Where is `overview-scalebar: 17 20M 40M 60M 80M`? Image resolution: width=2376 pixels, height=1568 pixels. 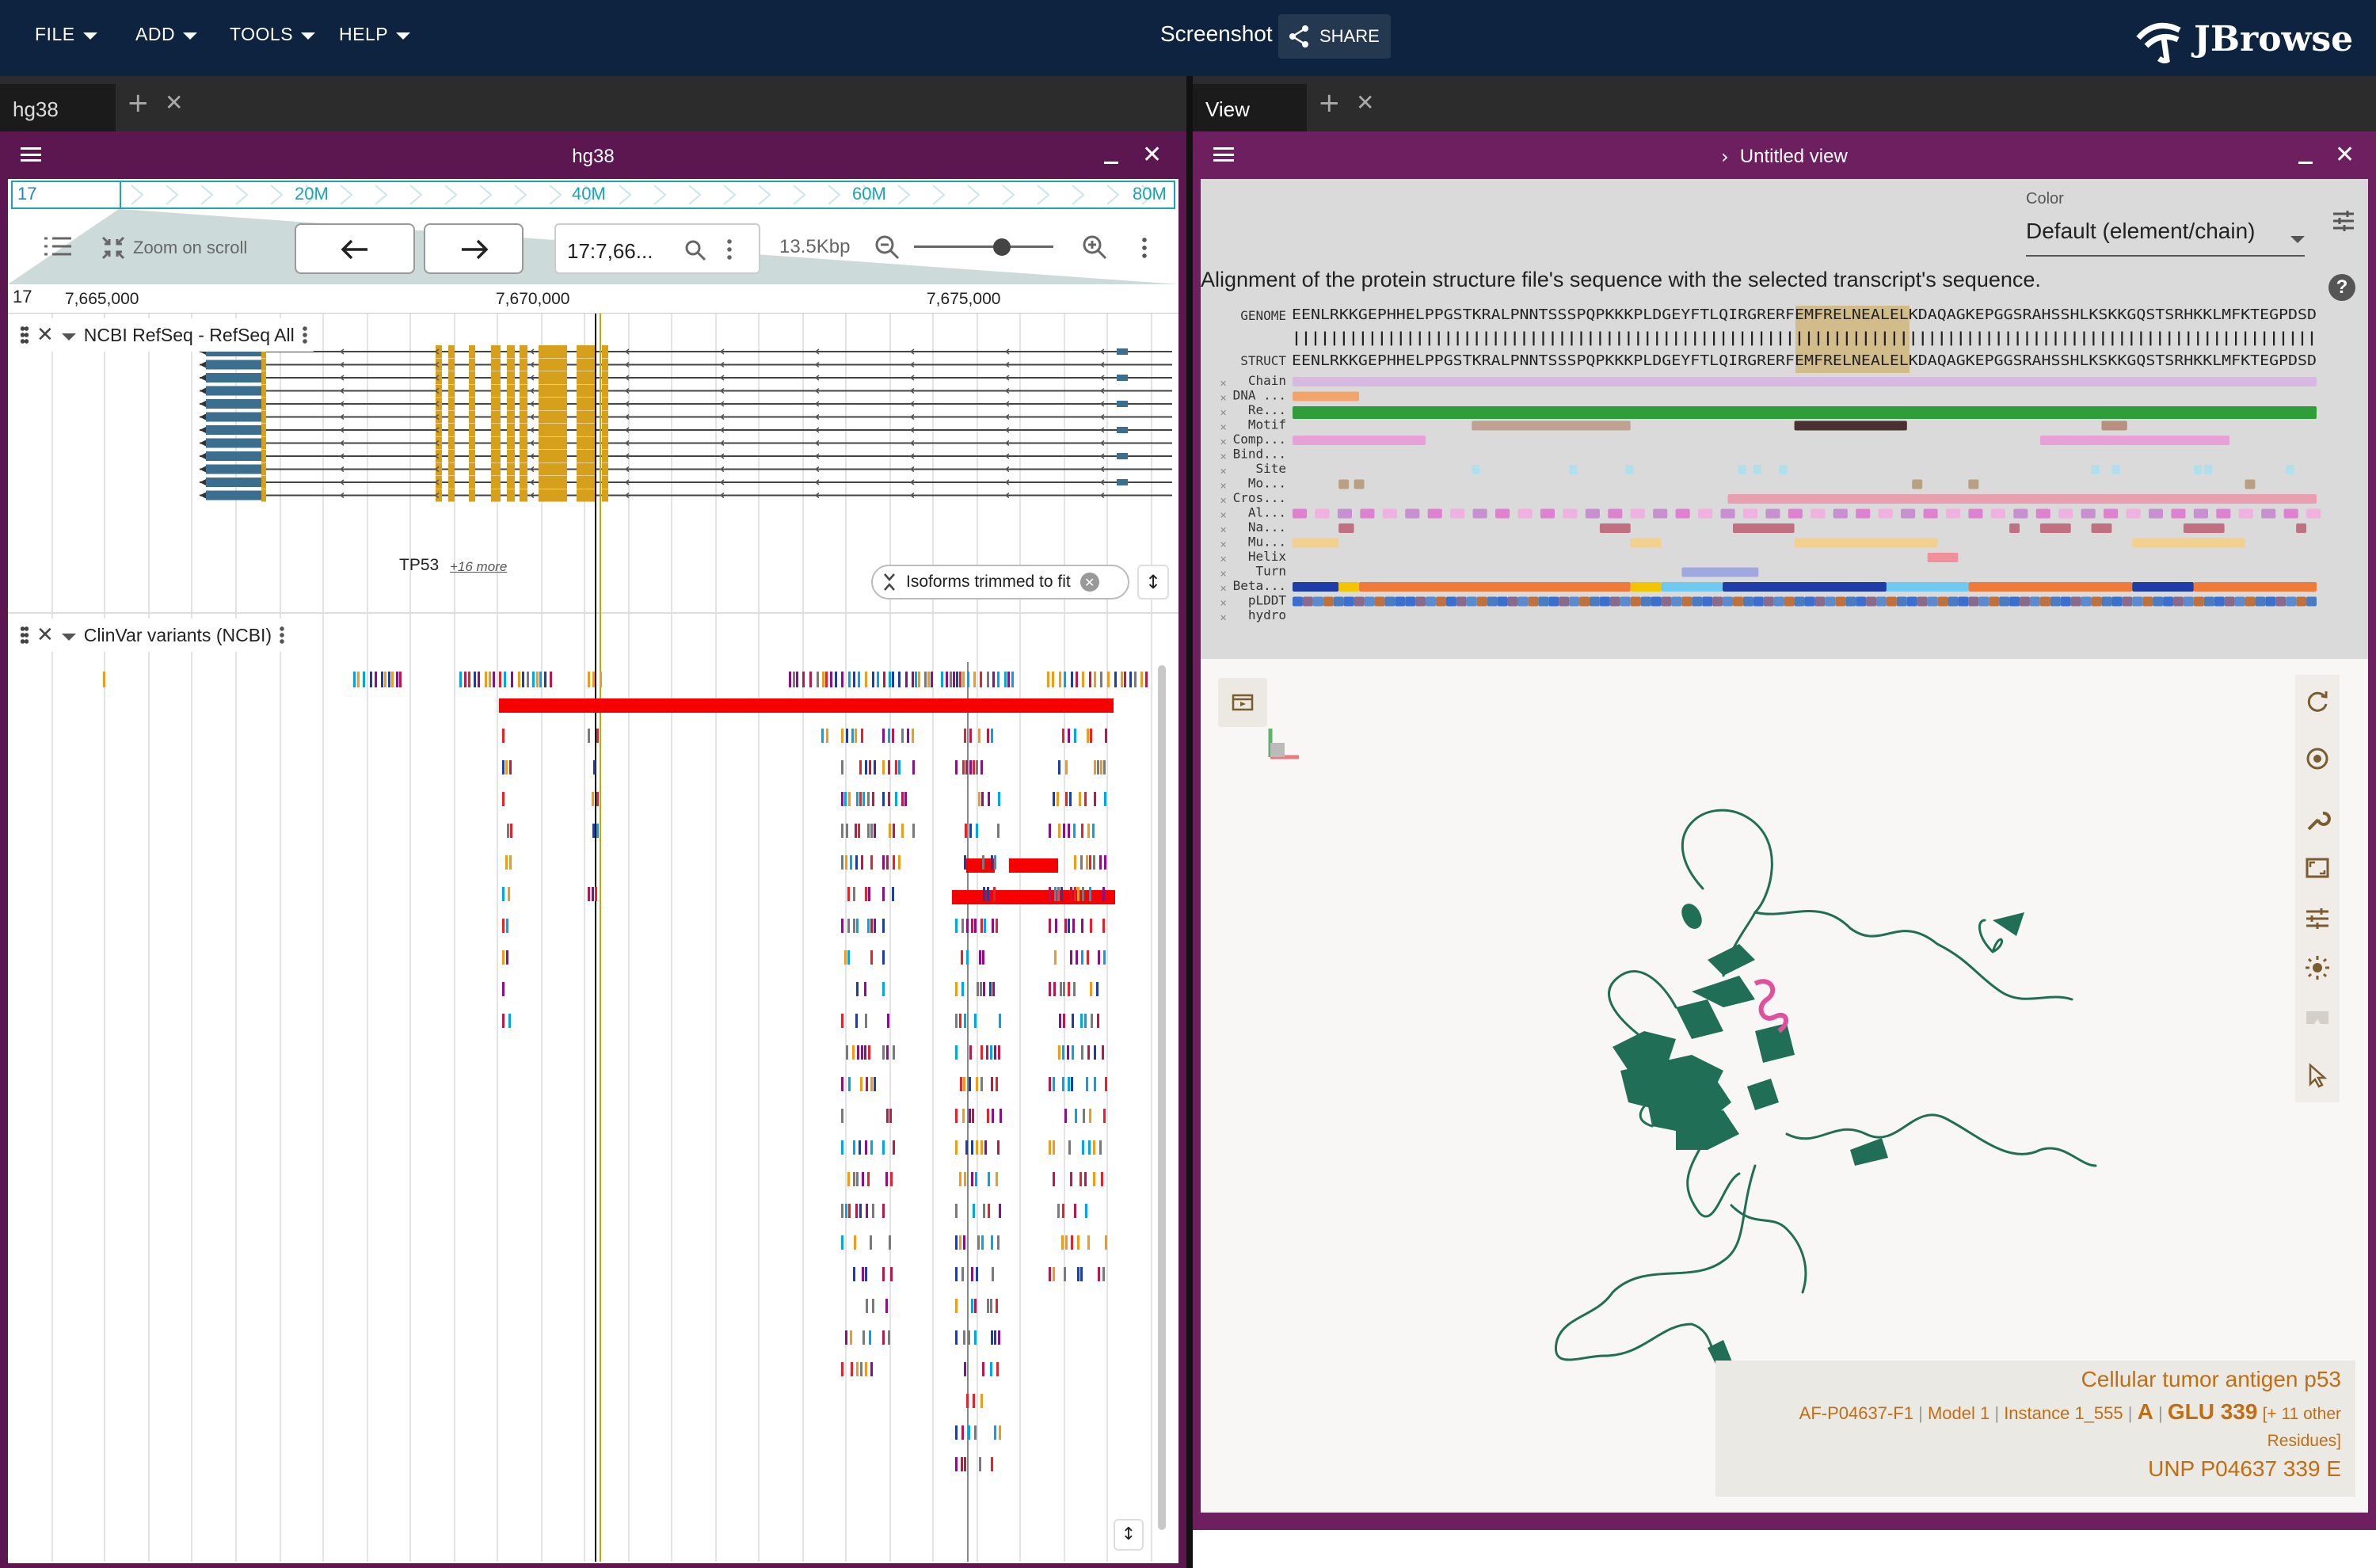 overview-scalebar: 17 20M 40M 60M 80M is located at coordinates (593, 195).